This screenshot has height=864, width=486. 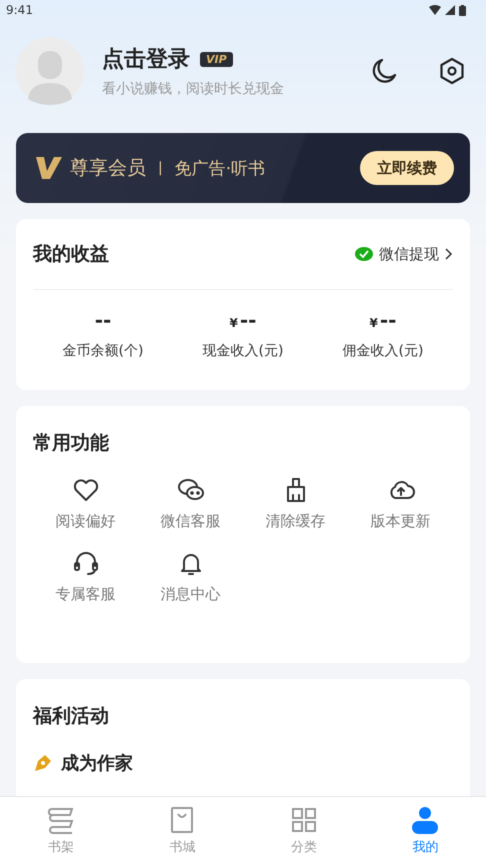 I want to click on signal-icon, so click(x=450, y=10).